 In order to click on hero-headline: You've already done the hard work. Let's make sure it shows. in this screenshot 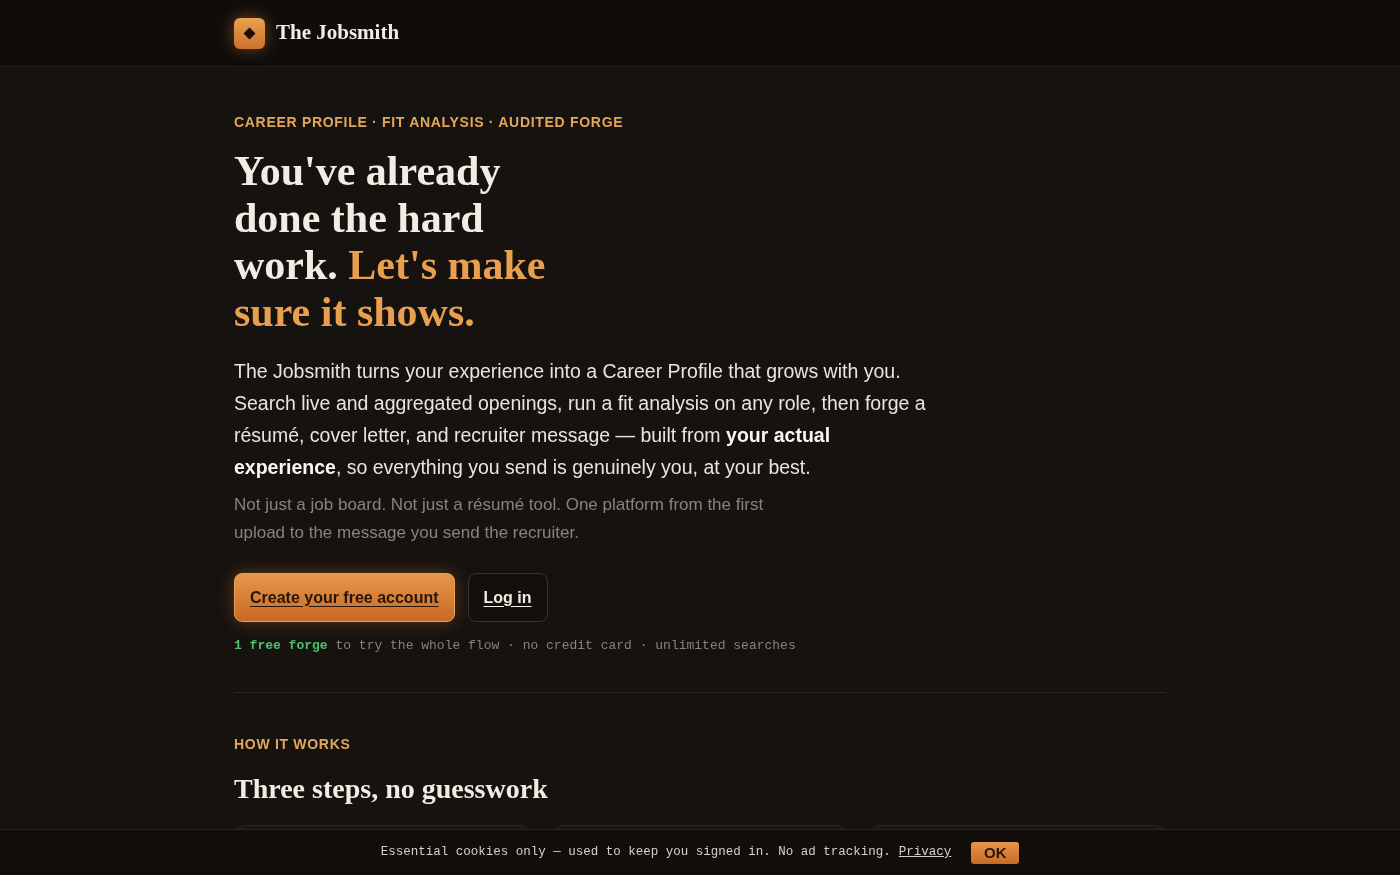, I will do `click(390, 242)`.